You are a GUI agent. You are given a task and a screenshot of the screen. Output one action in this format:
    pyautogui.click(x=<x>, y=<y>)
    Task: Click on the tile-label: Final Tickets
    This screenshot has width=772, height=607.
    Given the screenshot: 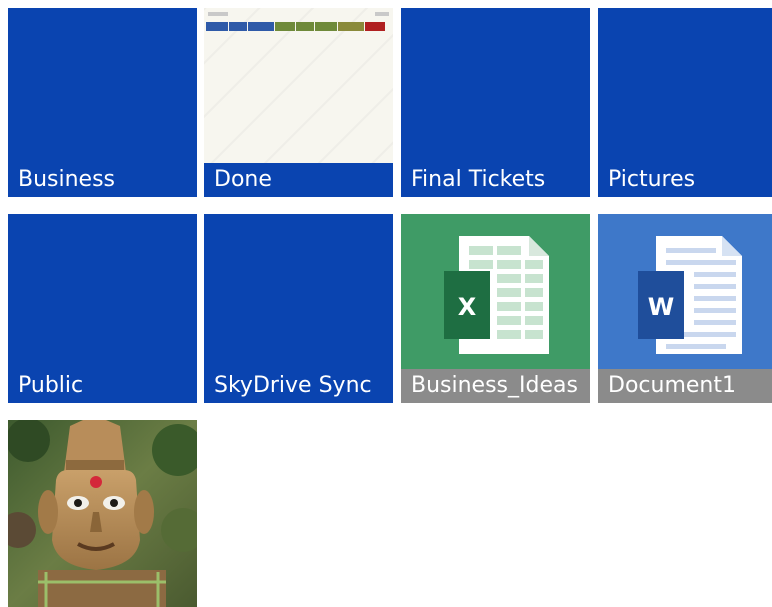 What is the action you would take?
    pyautogui.click(x=478, y=179)
    